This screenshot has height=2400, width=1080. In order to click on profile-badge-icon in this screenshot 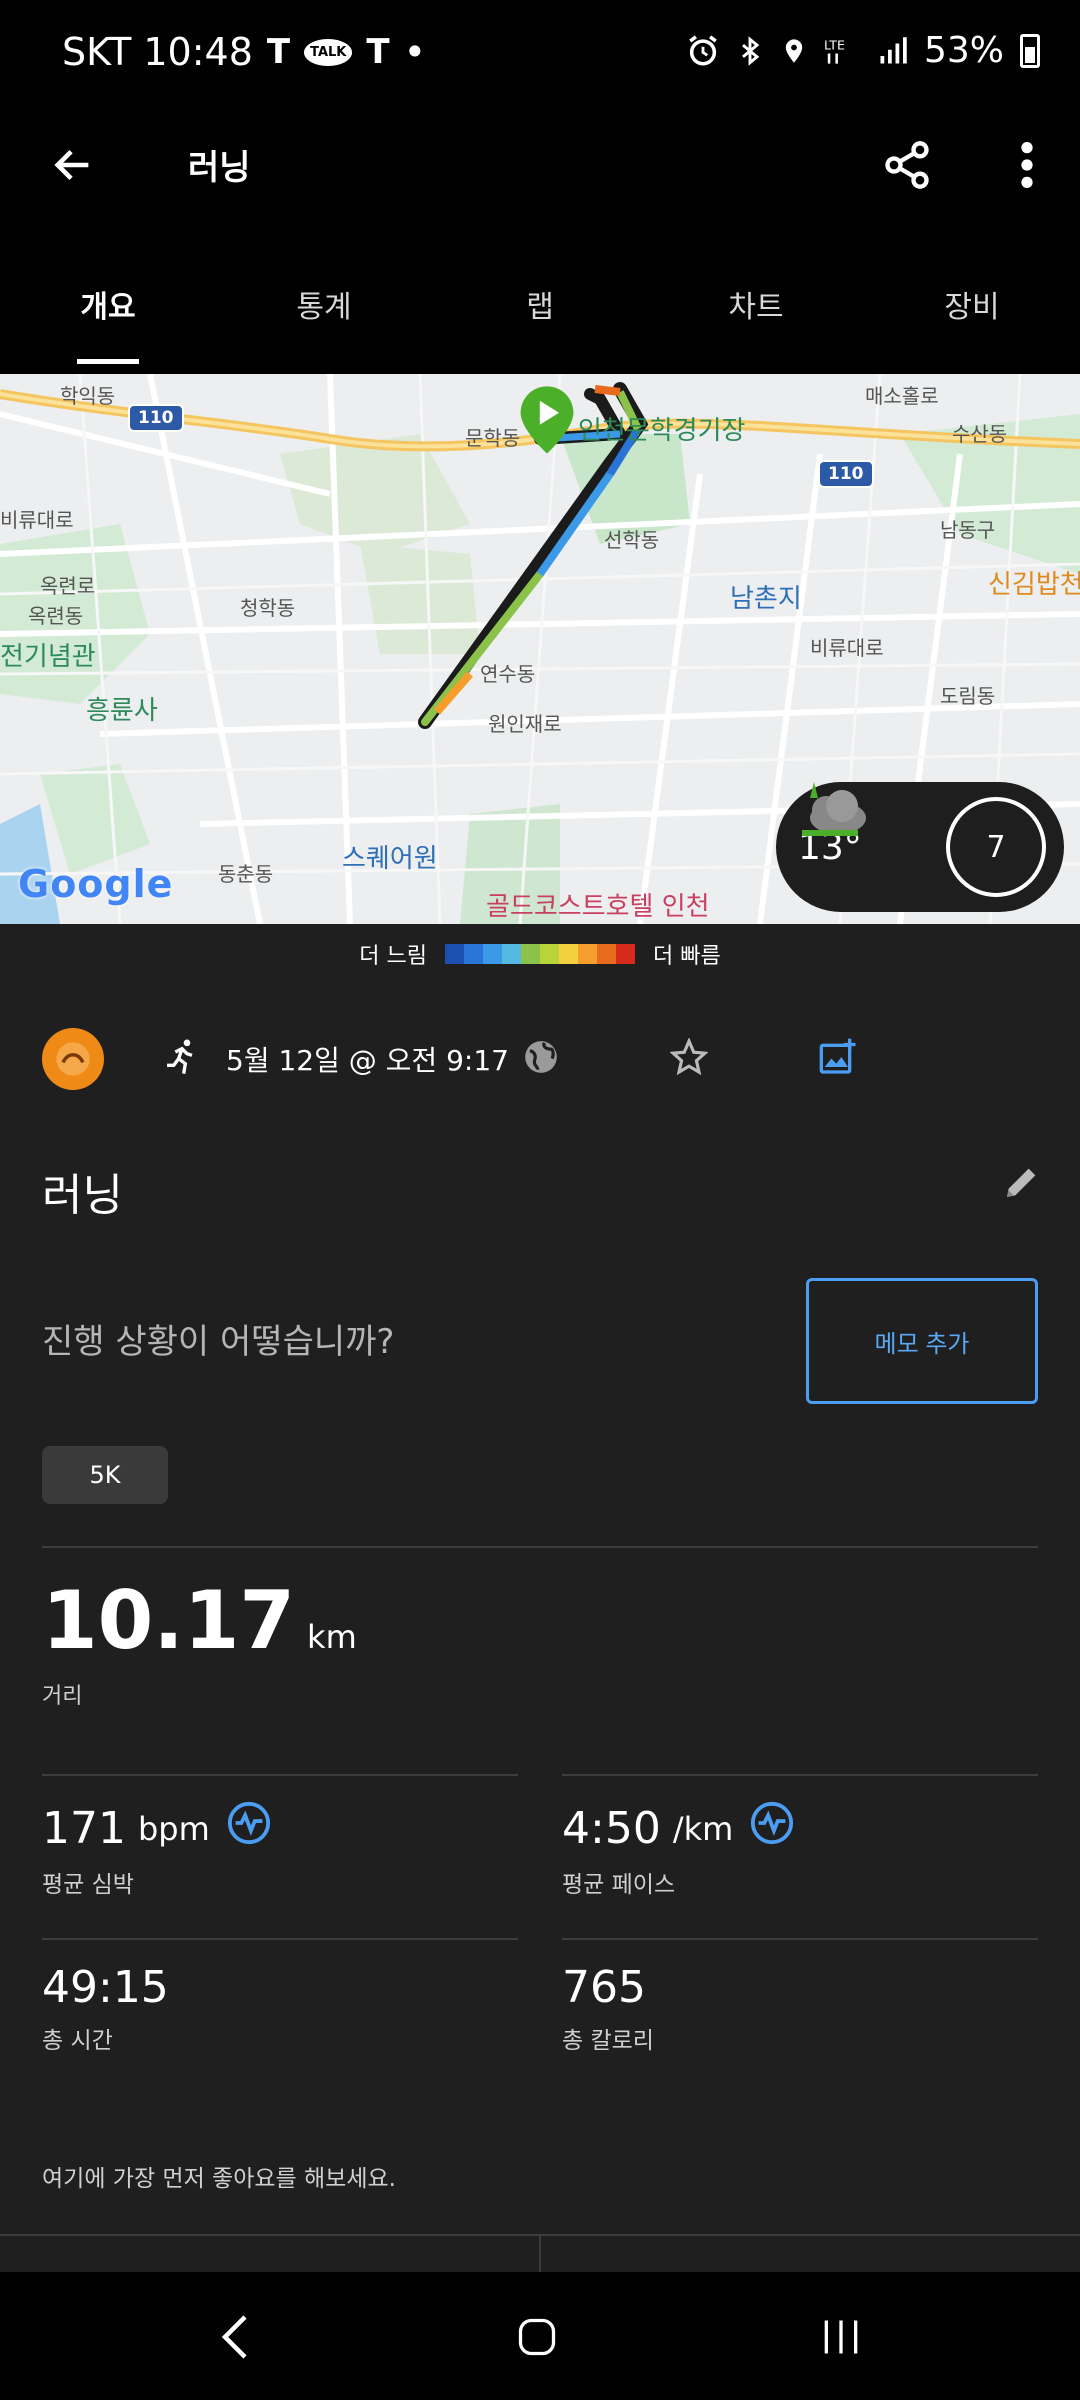, I will do `click(73, 1059)`.